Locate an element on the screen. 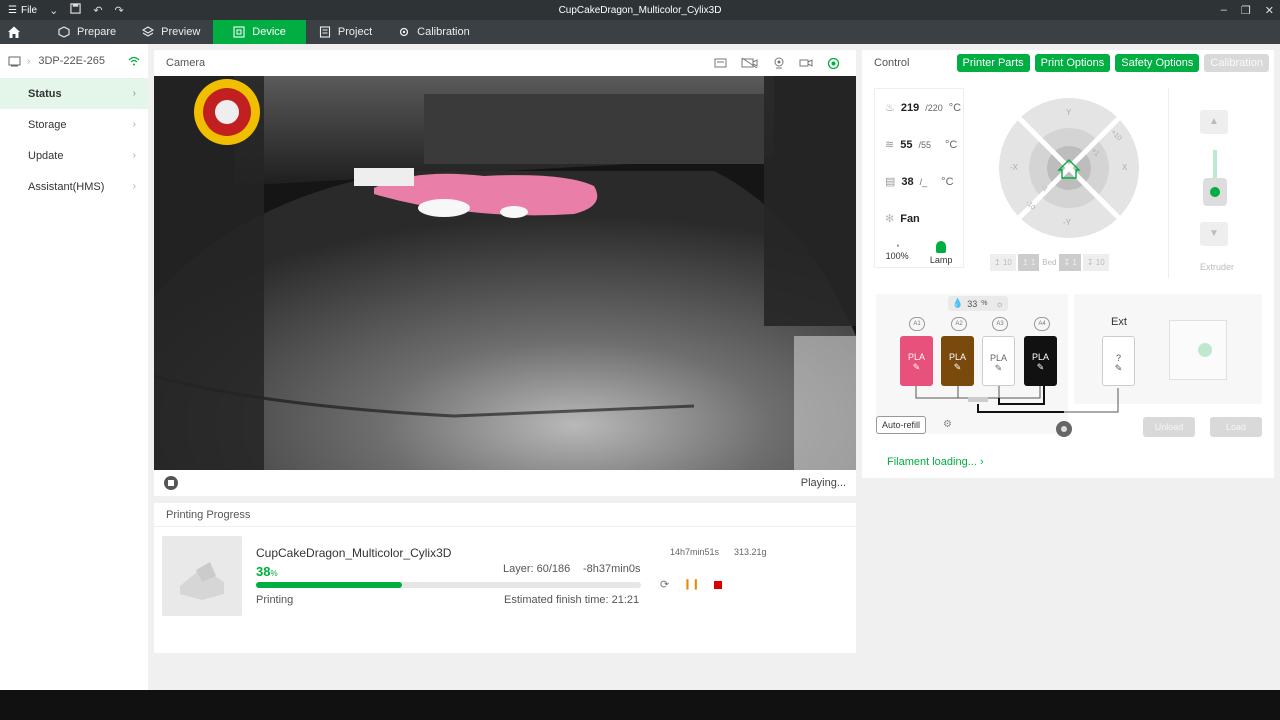 The height and width of the screenshot is (720, 1280). print-options-button: Print Options is located at coordinates (1072, 63).